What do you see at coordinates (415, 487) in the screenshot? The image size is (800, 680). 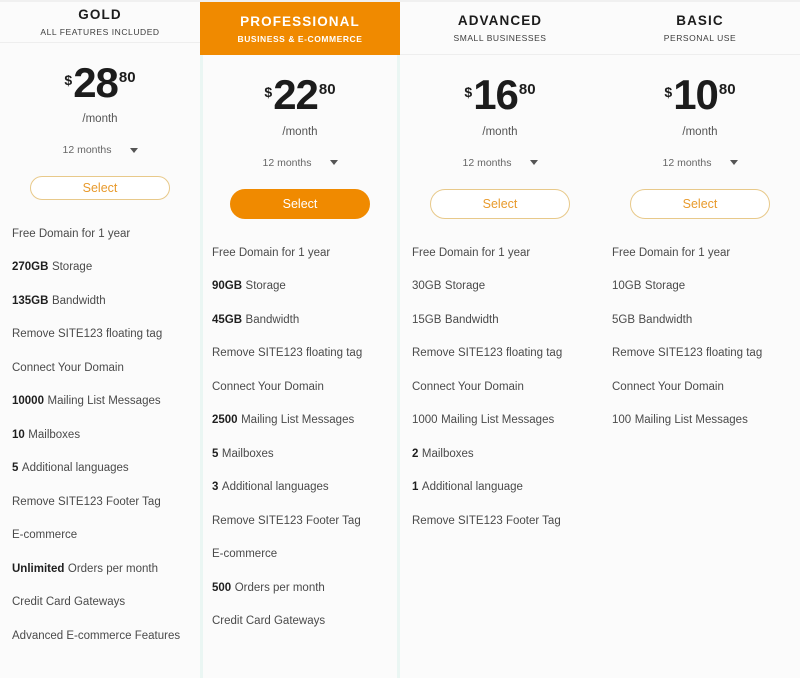 I see `feature-value: 1` at bounding box center [415, 487].